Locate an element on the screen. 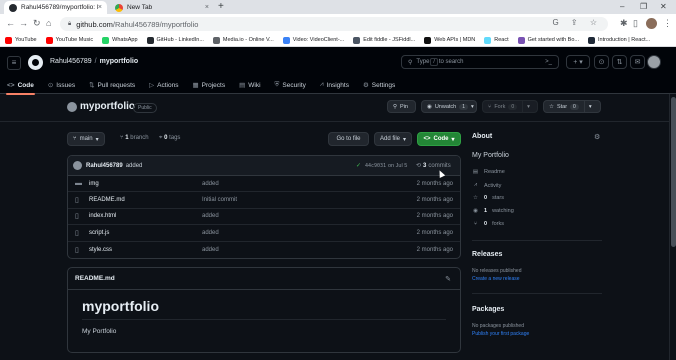 This screenshot has width=676, height=360. tab-label: Issues is located at coordinates (66, 85).